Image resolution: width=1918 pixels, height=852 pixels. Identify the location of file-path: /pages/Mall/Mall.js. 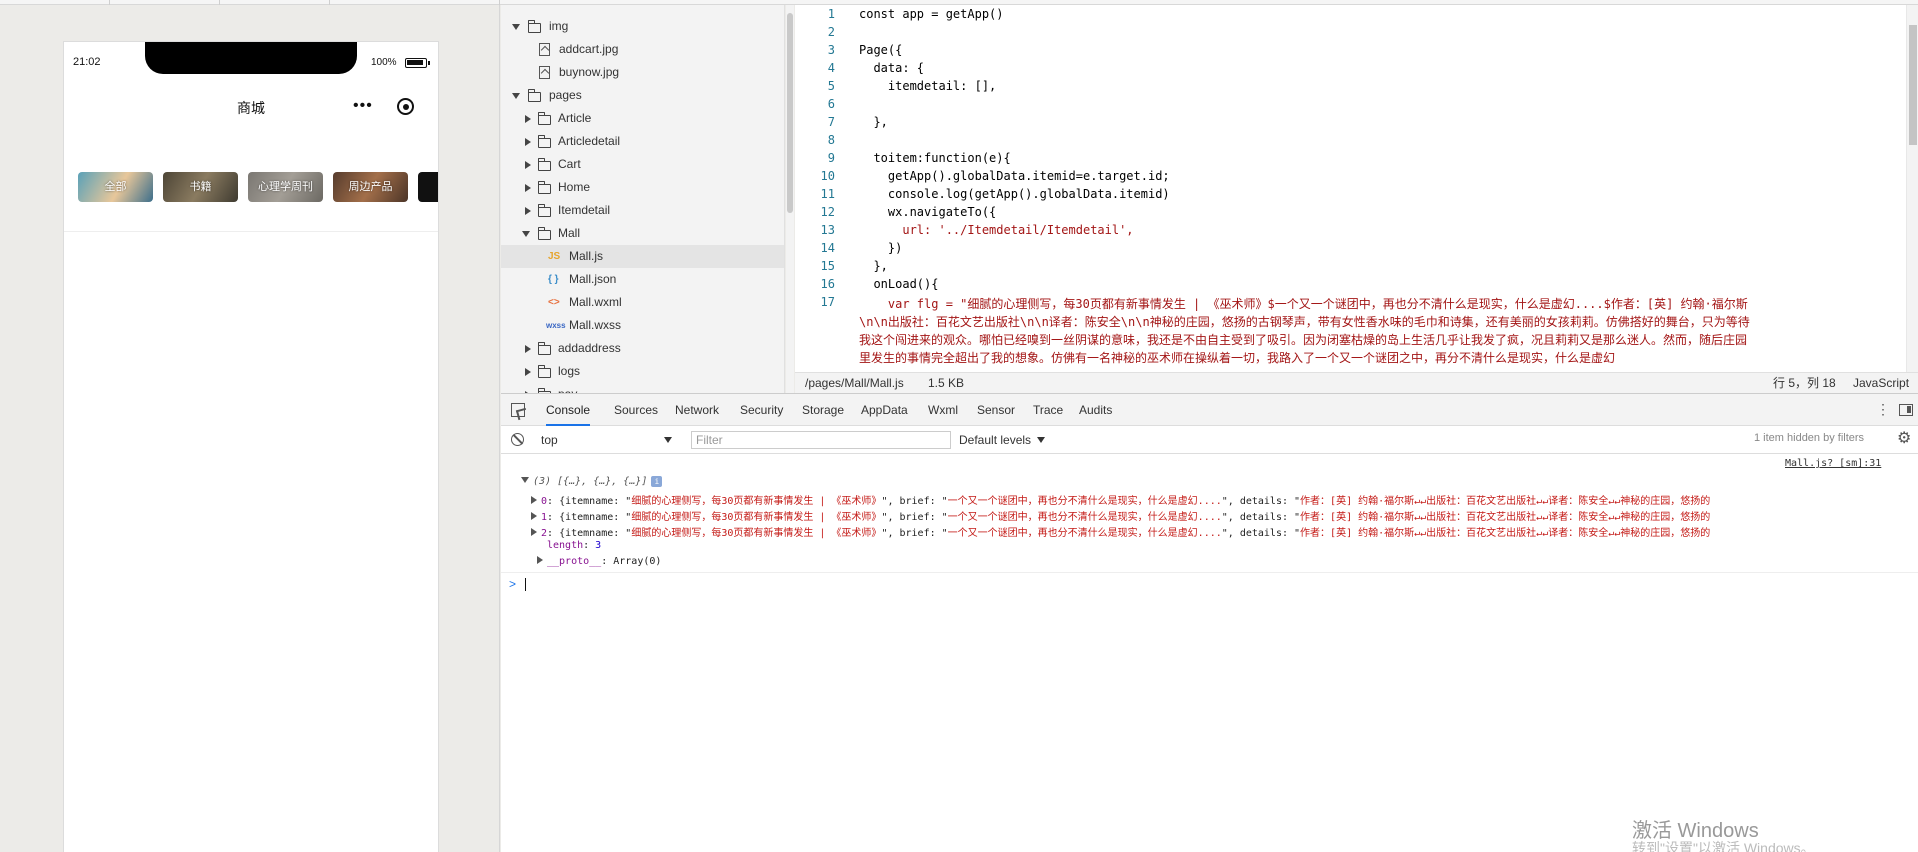
(854, 383).